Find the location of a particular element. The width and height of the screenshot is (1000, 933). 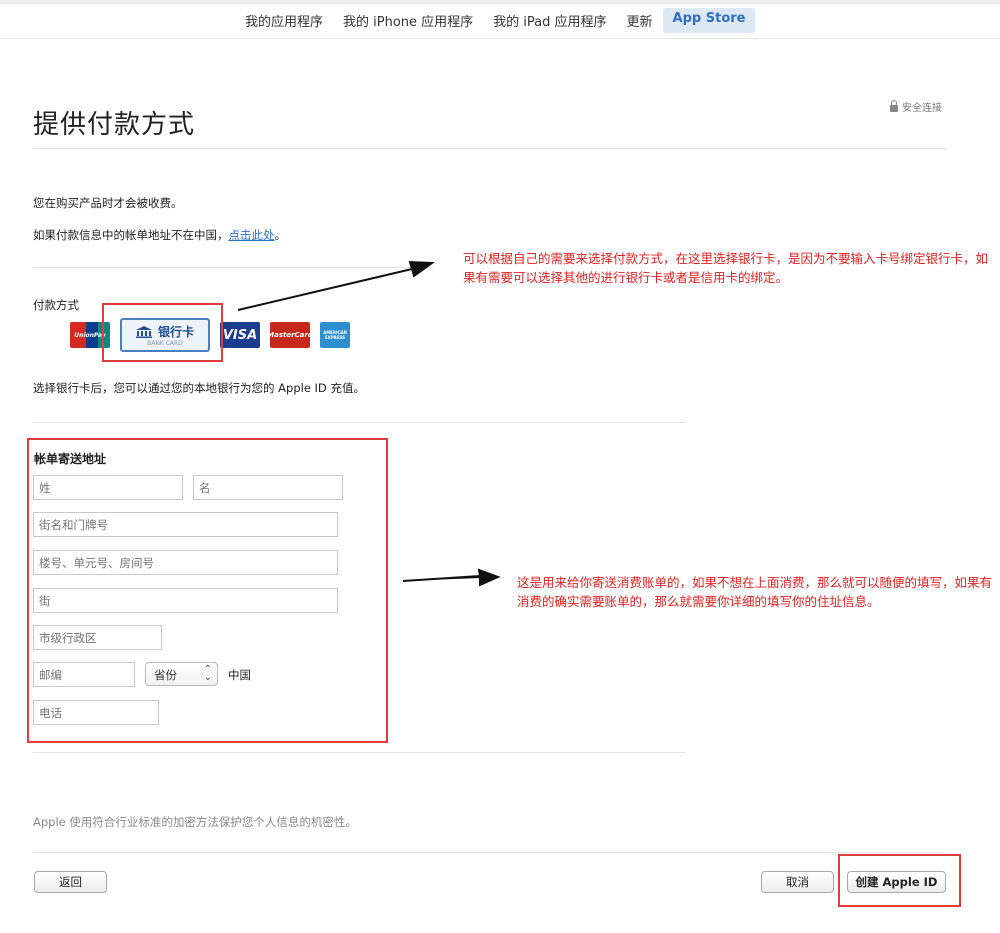

city-input is located at coordinates (97, 637).